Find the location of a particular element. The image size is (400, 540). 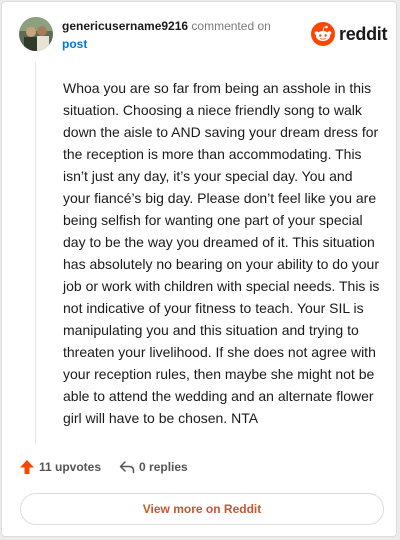

reply-arrow-icon is located at coordinates (127, 467).